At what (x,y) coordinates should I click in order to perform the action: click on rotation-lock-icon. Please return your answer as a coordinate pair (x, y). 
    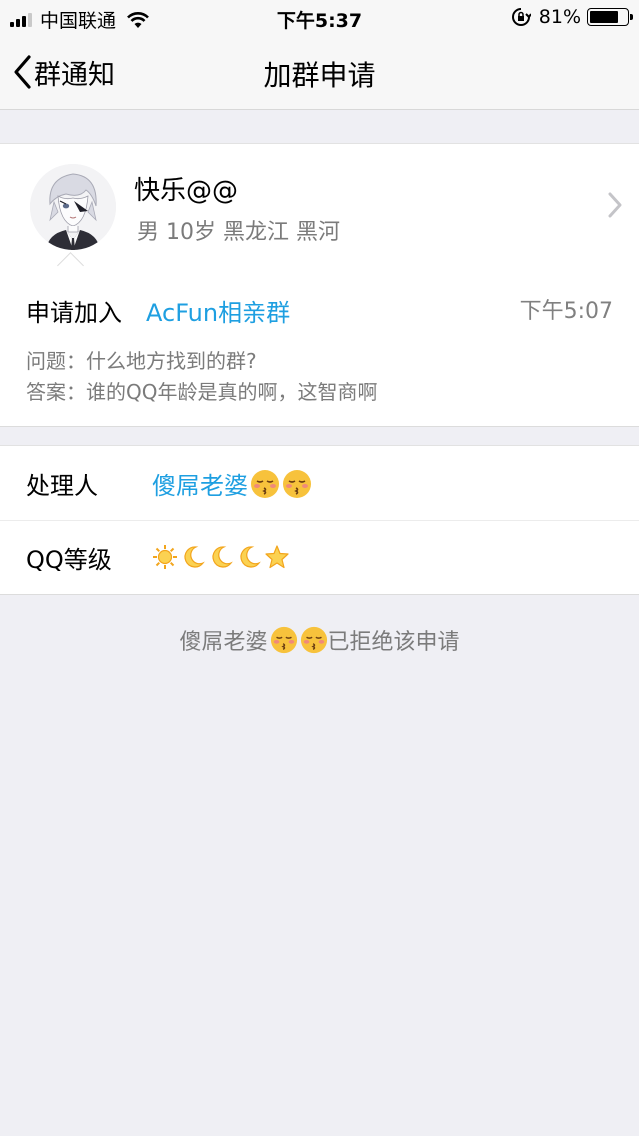
    Looking at the image, I should click on (521, 17).